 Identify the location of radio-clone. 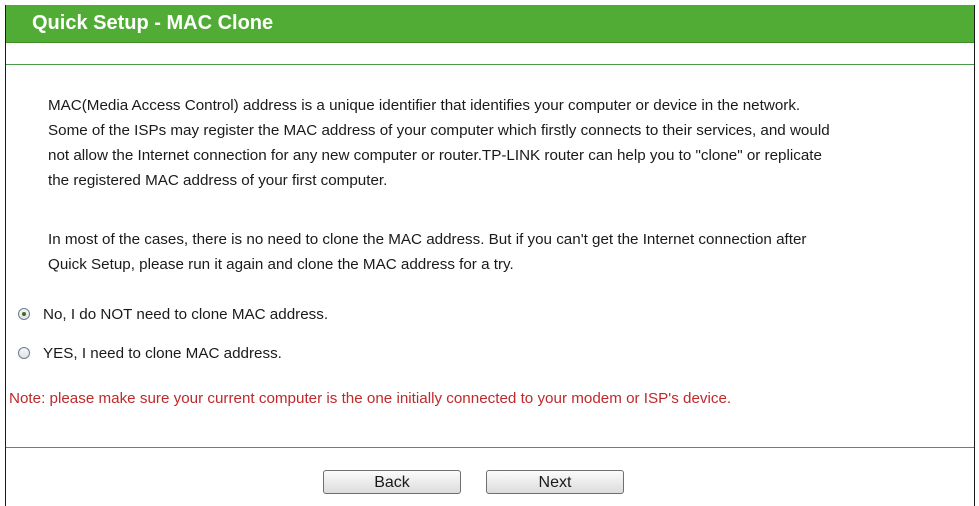
(24, 353).